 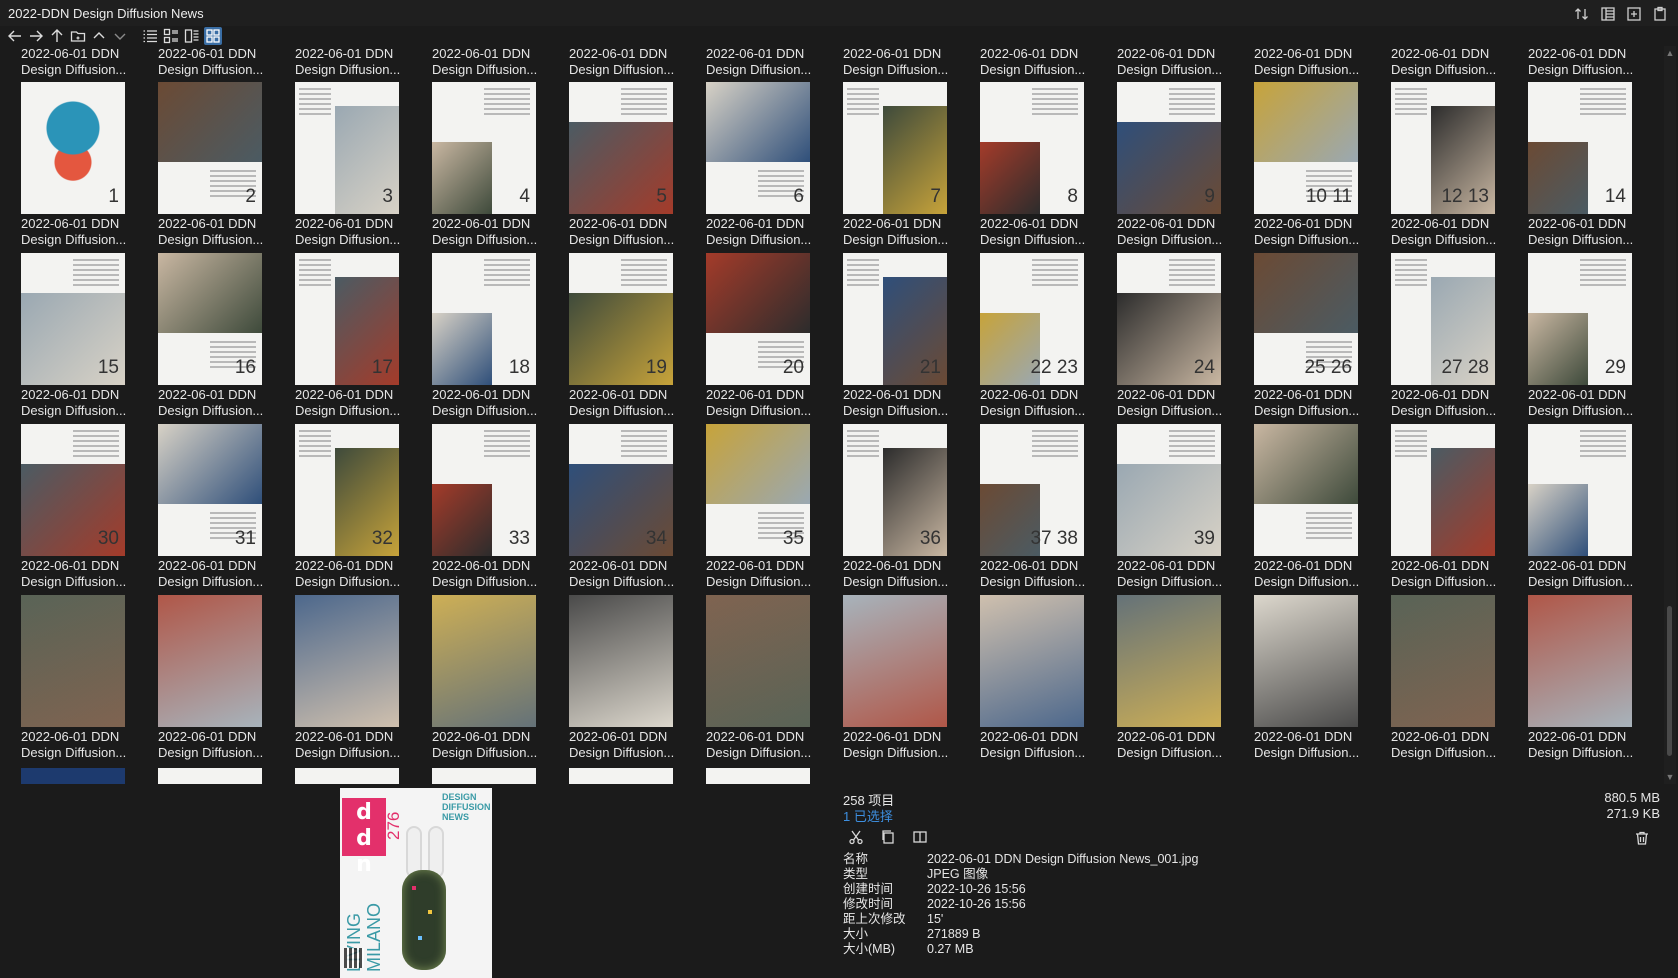 I want to click on cut-icon, so click(x=856, y=837).